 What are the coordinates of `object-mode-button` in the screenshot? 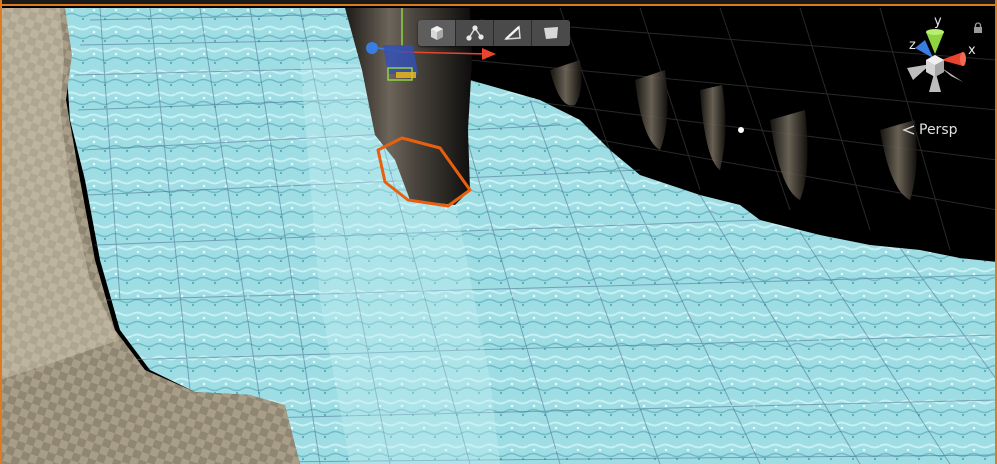 It's located at (437, 33).